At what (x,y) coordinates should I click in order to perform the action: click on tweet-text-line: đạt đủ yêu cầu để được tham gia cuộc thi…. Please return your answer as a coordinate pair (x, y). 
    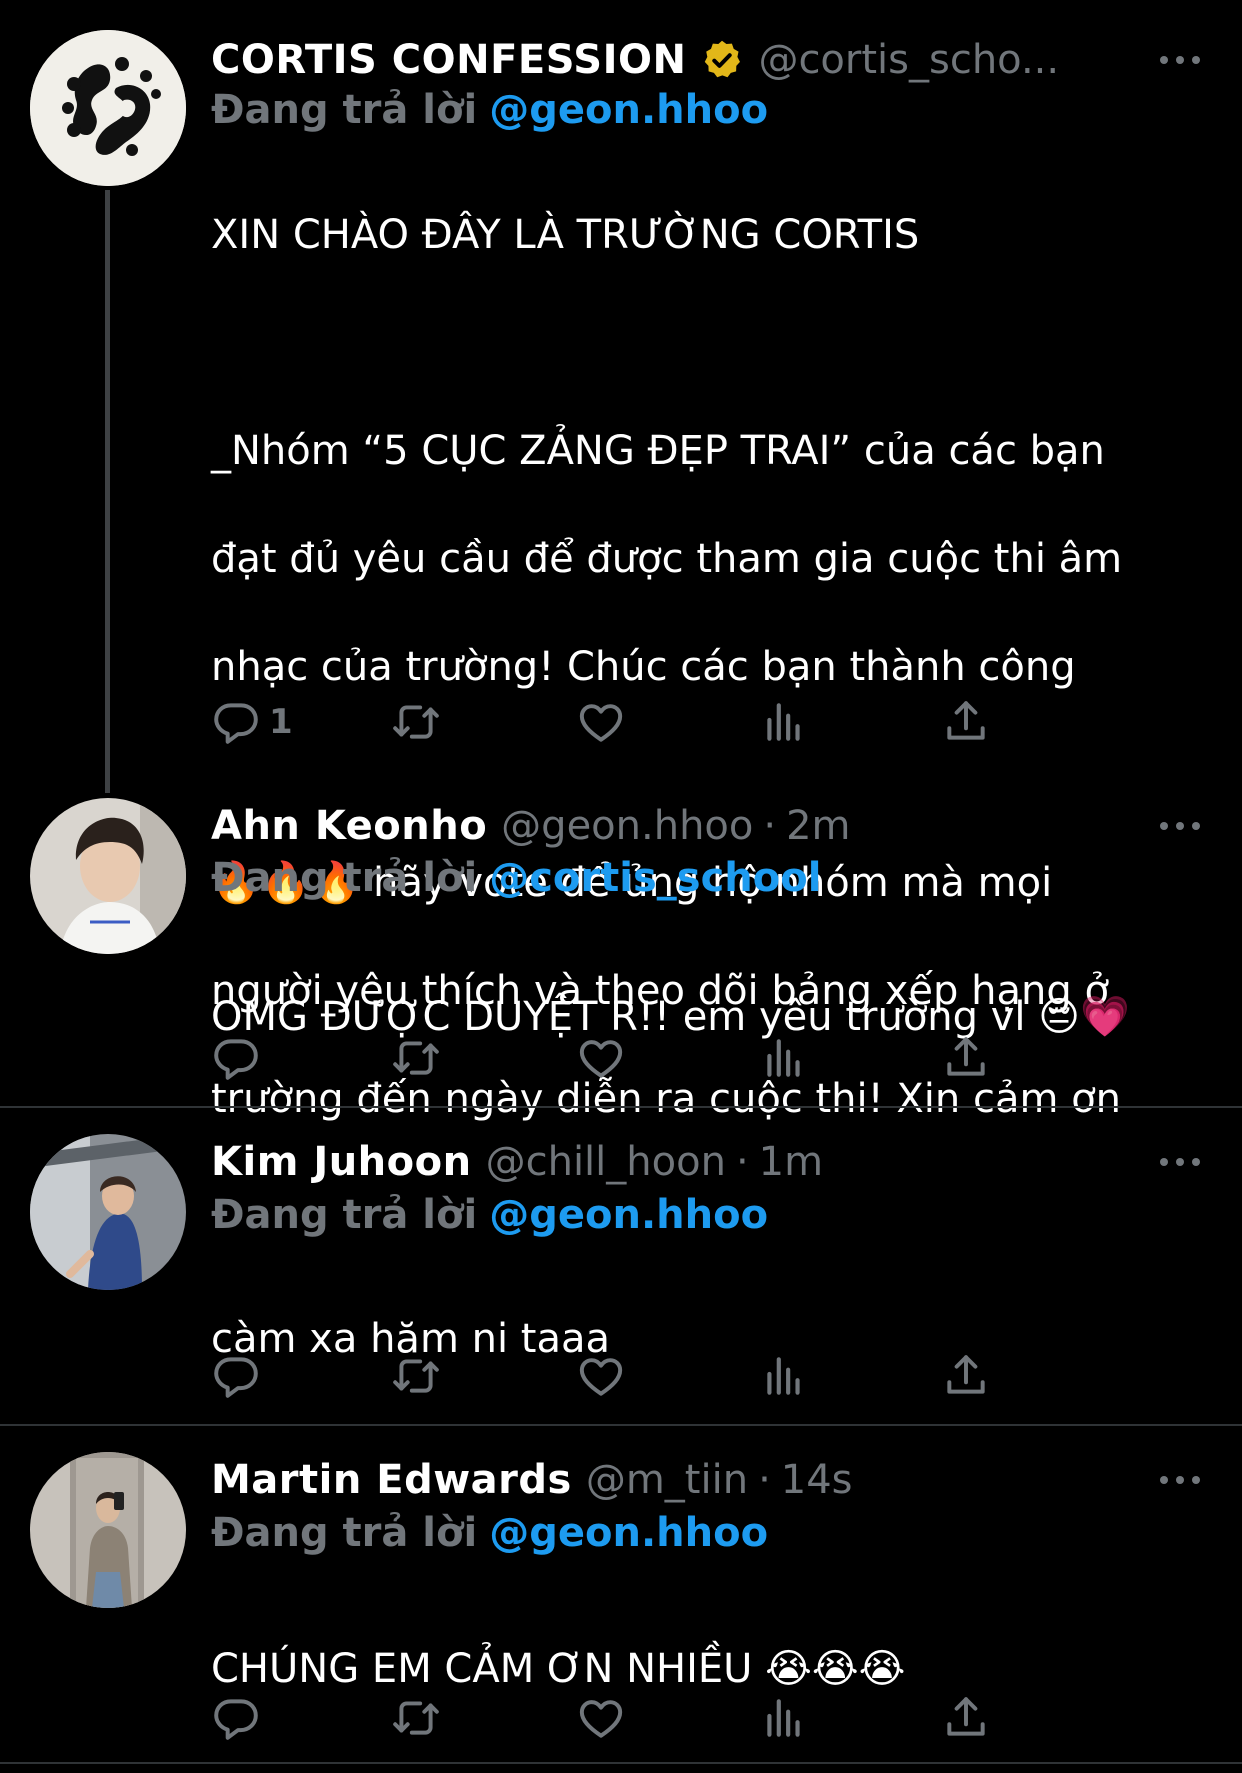
    Looking at the image, I should click on (667, 559).